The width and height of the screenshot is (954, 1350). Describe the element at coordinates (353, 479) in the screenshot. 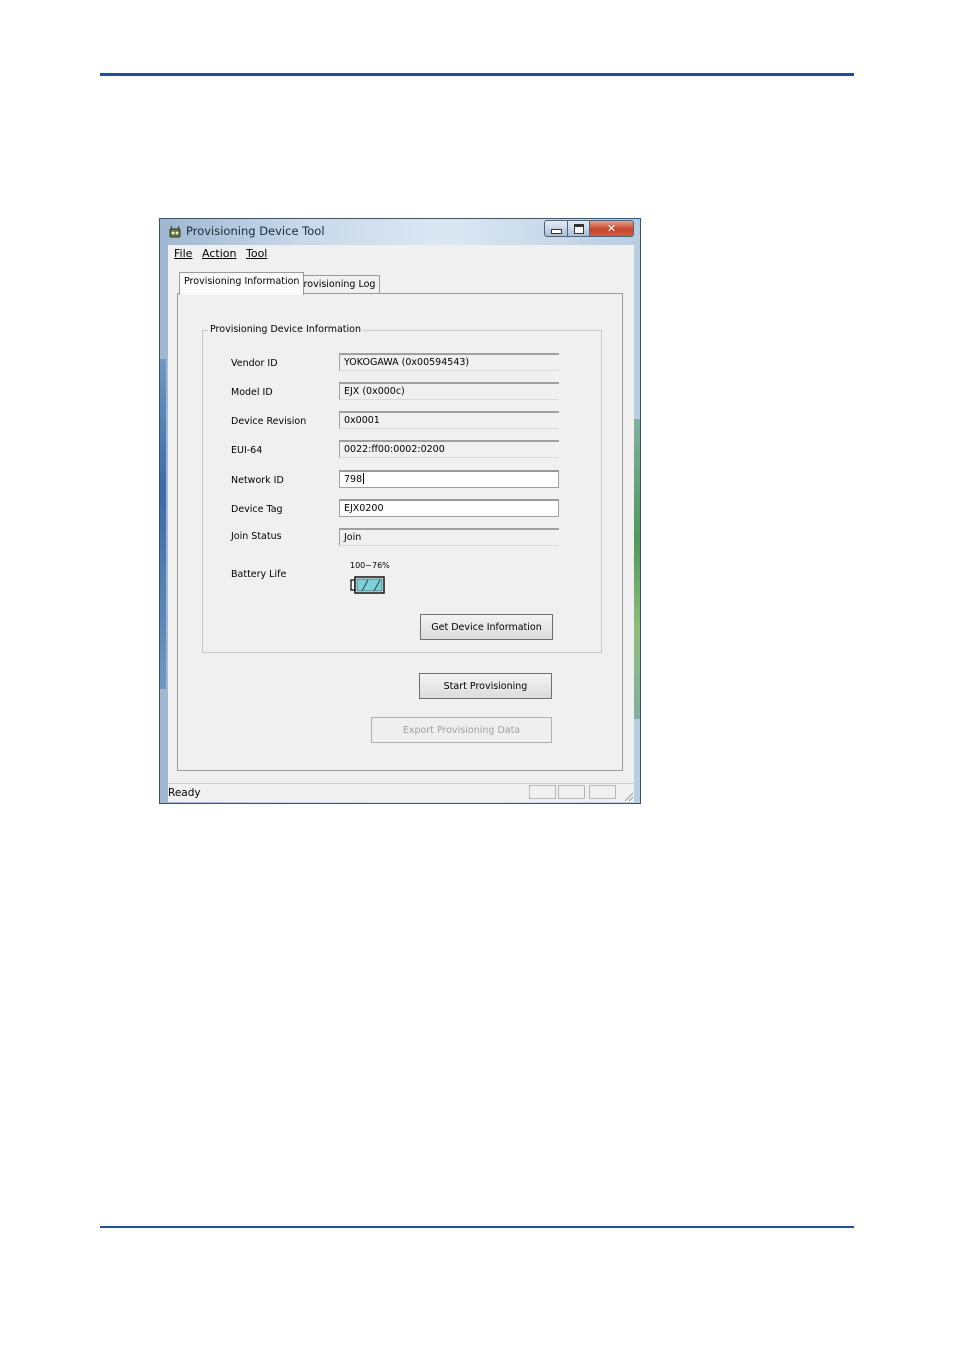

I see `network-id-value: 798` at that location.